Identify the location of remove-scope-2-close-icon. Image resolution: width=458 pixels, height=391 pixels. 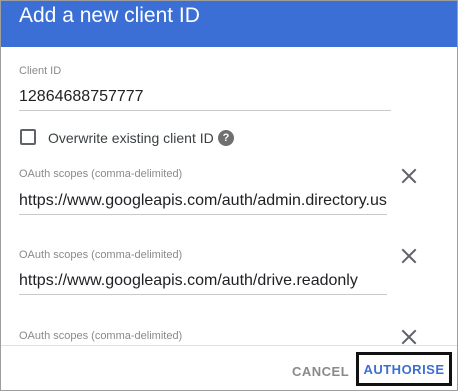
(409, 256).